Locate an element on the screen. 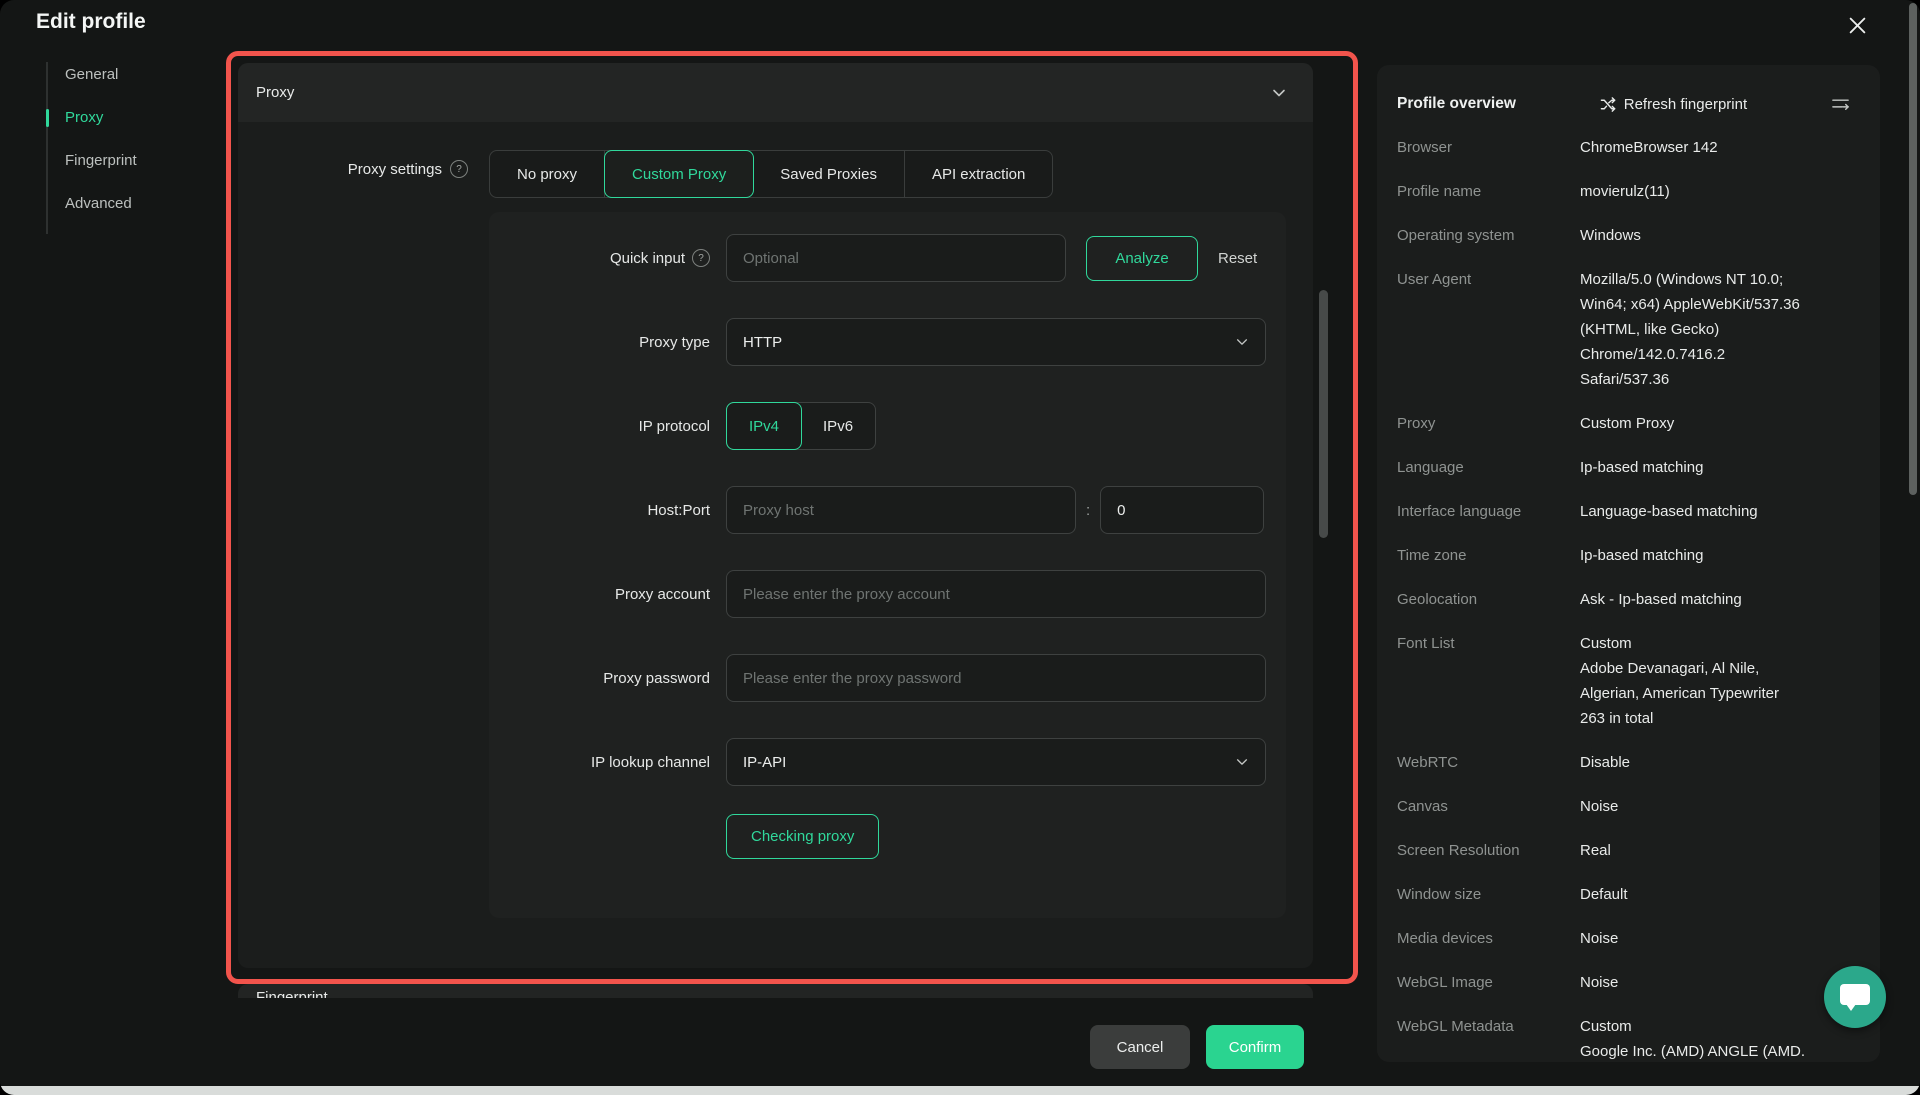  checking-proxy-button: Checking proxy is located at coordinates (803, 836).